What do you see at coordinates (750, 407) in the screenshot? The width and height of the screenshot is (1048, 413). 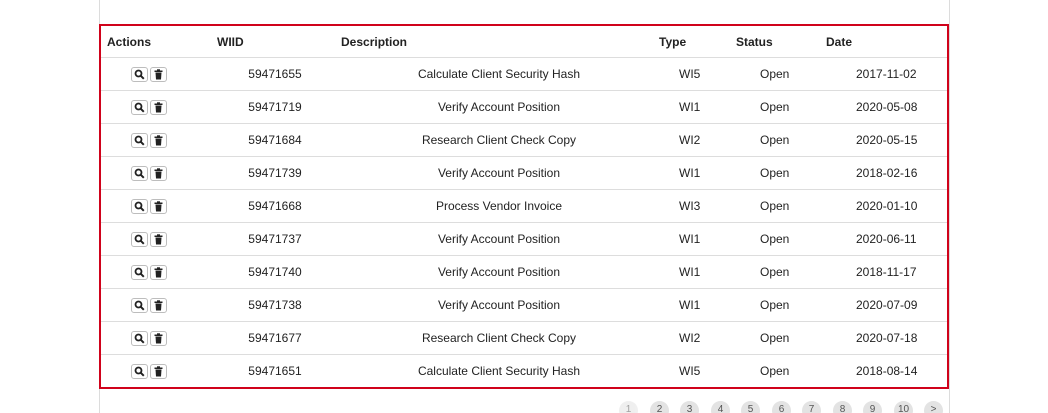 I see `page-button-5: 5` at bounding box center [750, 407].